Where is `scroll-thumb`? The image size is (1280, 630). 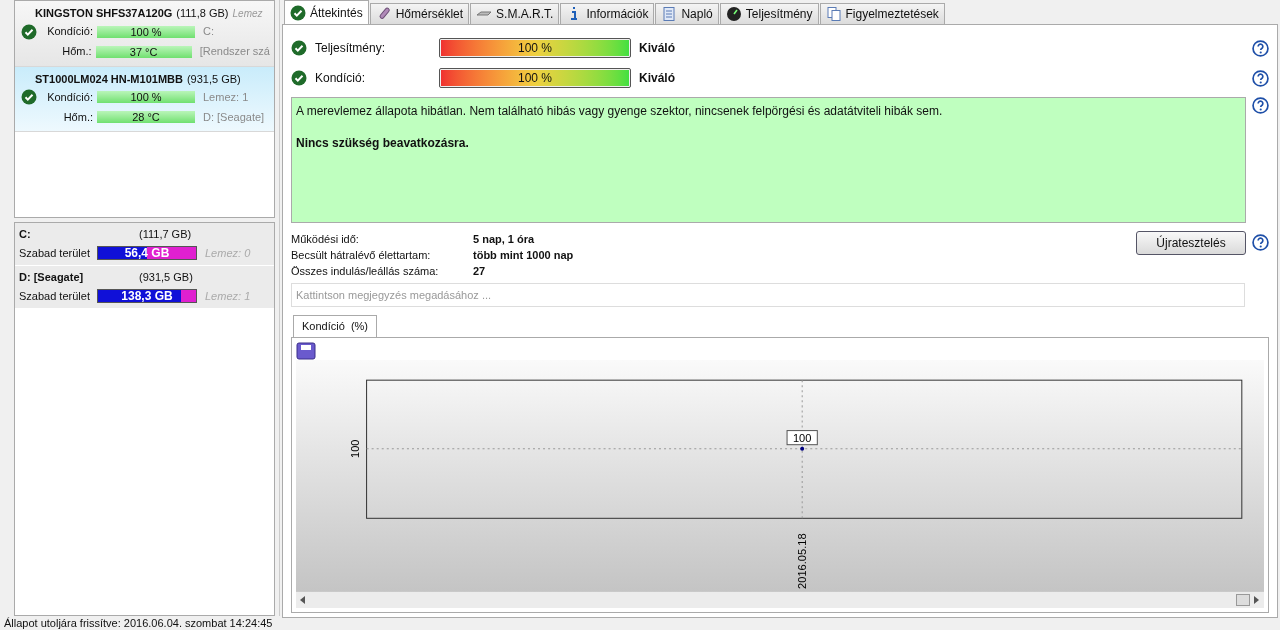
scroll-thumb is located at coordinates (1243, 599).